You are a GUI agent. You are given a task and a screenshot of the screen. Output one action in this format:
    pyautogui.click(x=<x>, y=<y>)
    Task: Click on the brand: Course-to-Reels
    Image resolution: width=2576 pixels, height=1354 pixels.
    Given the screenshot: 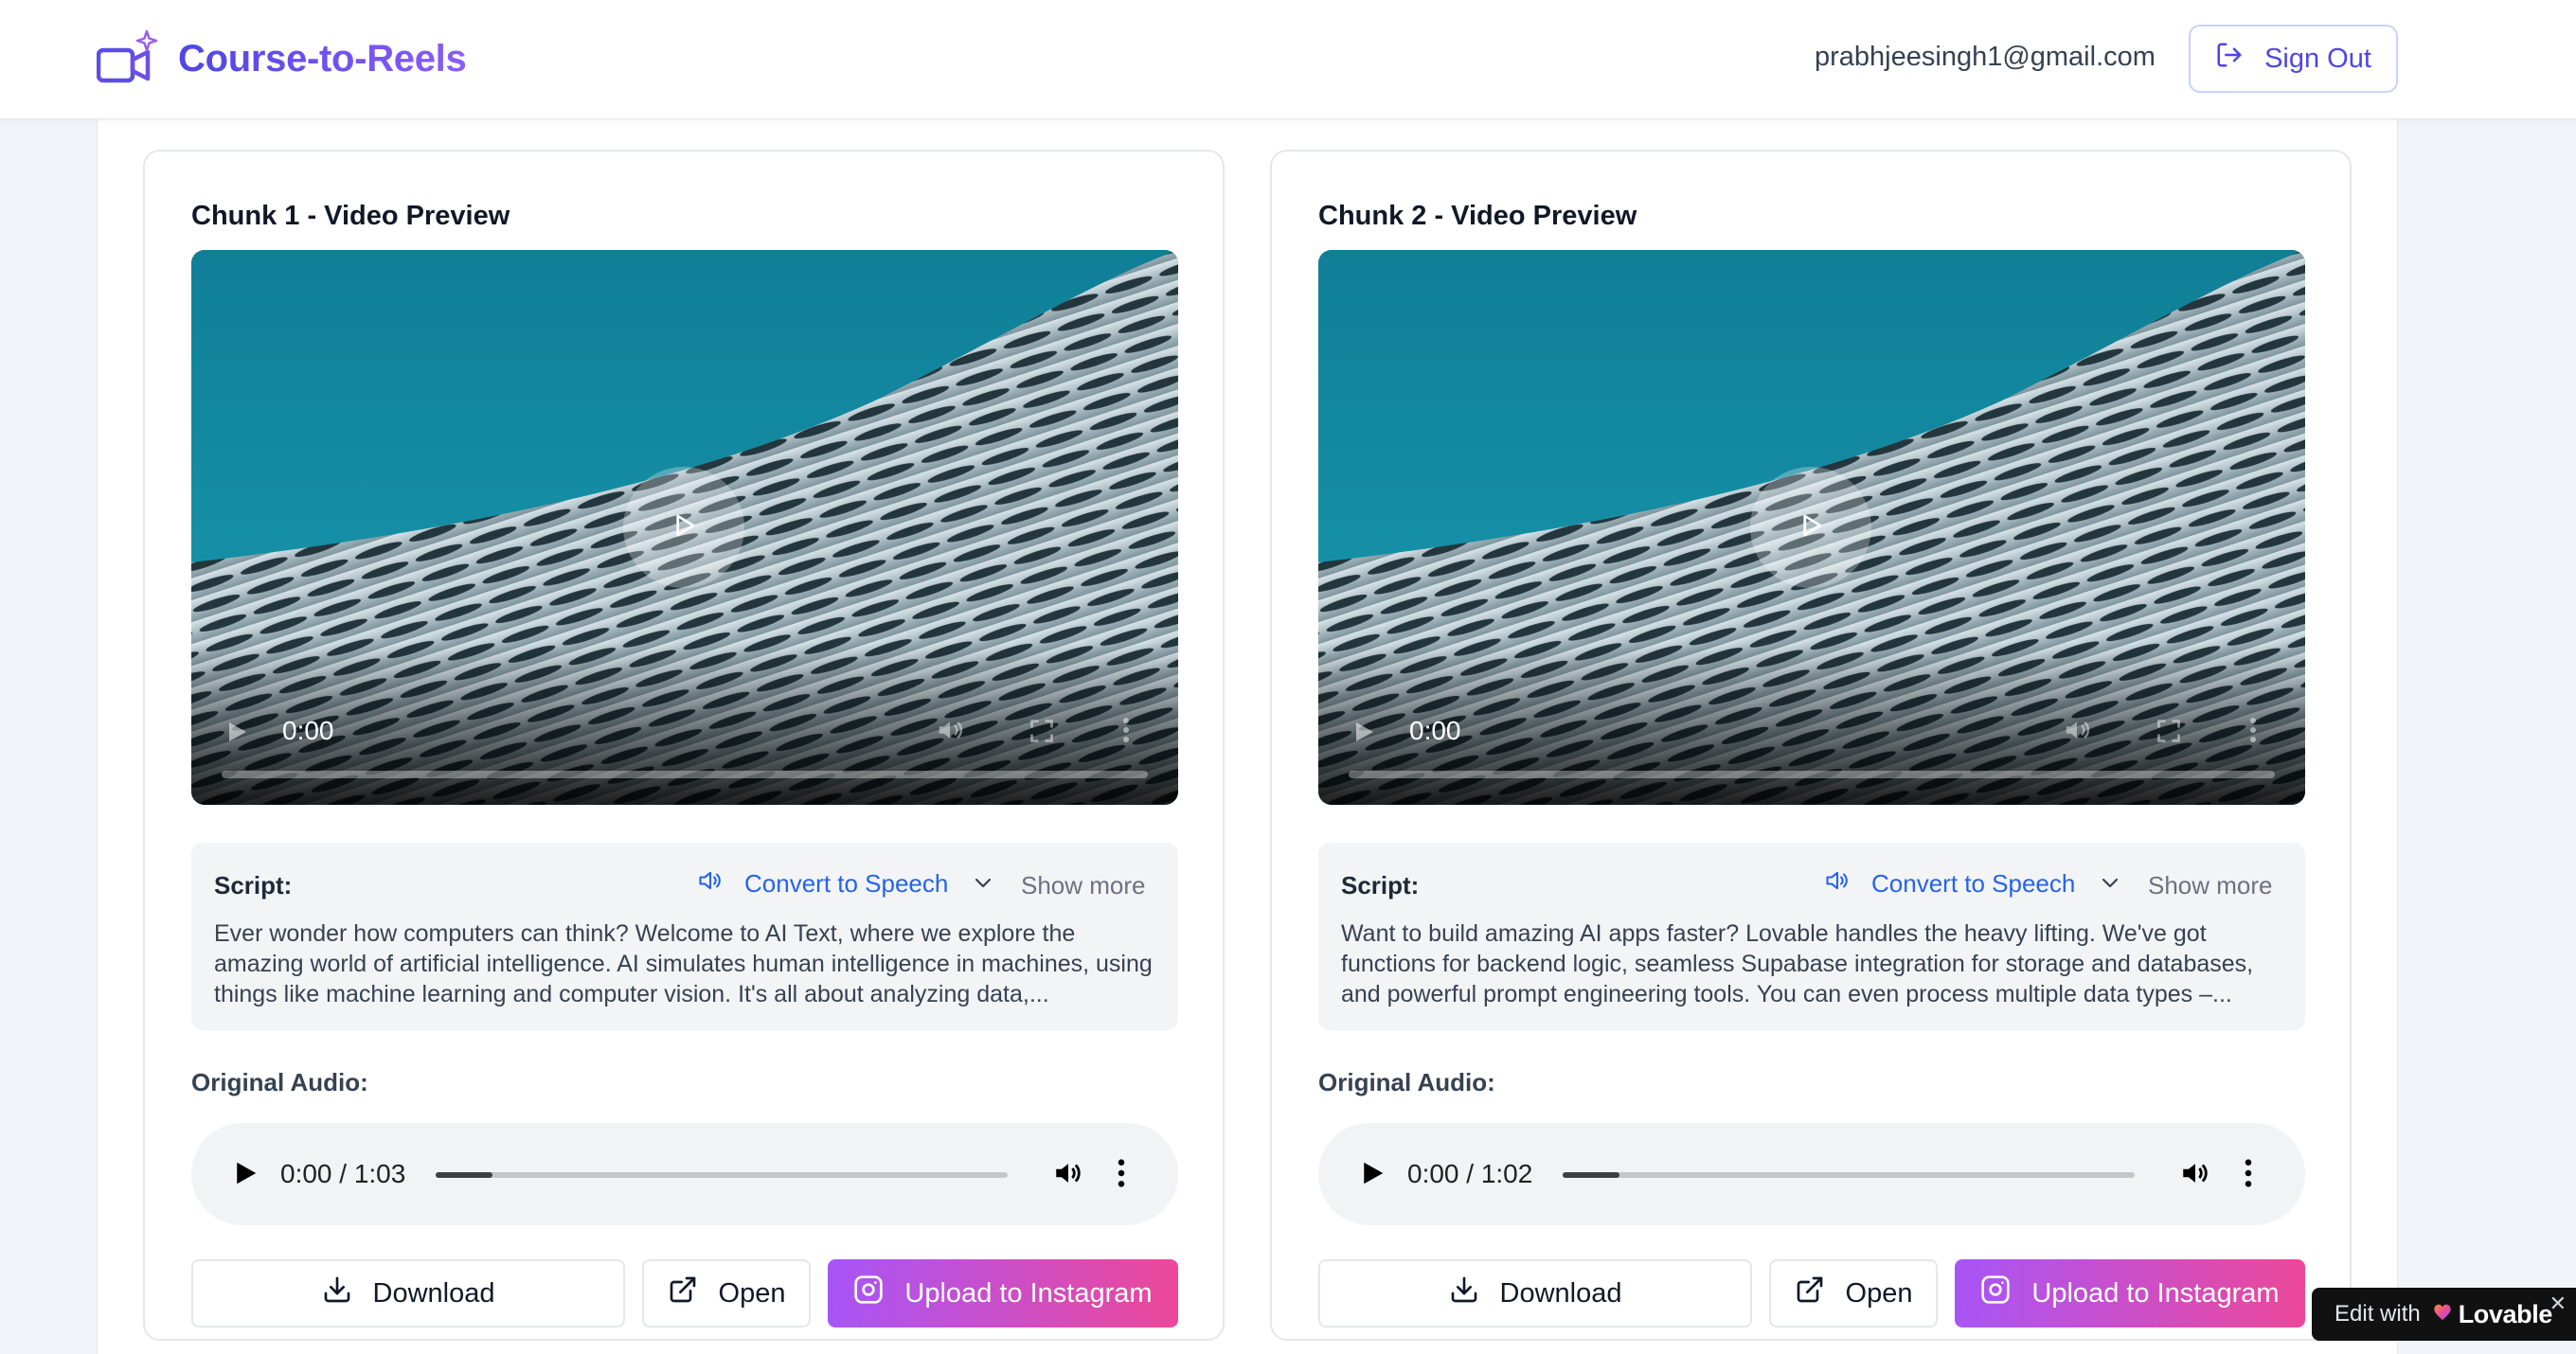 What is the action you would take?
    pyautogui.click(x=281, y=59)
    